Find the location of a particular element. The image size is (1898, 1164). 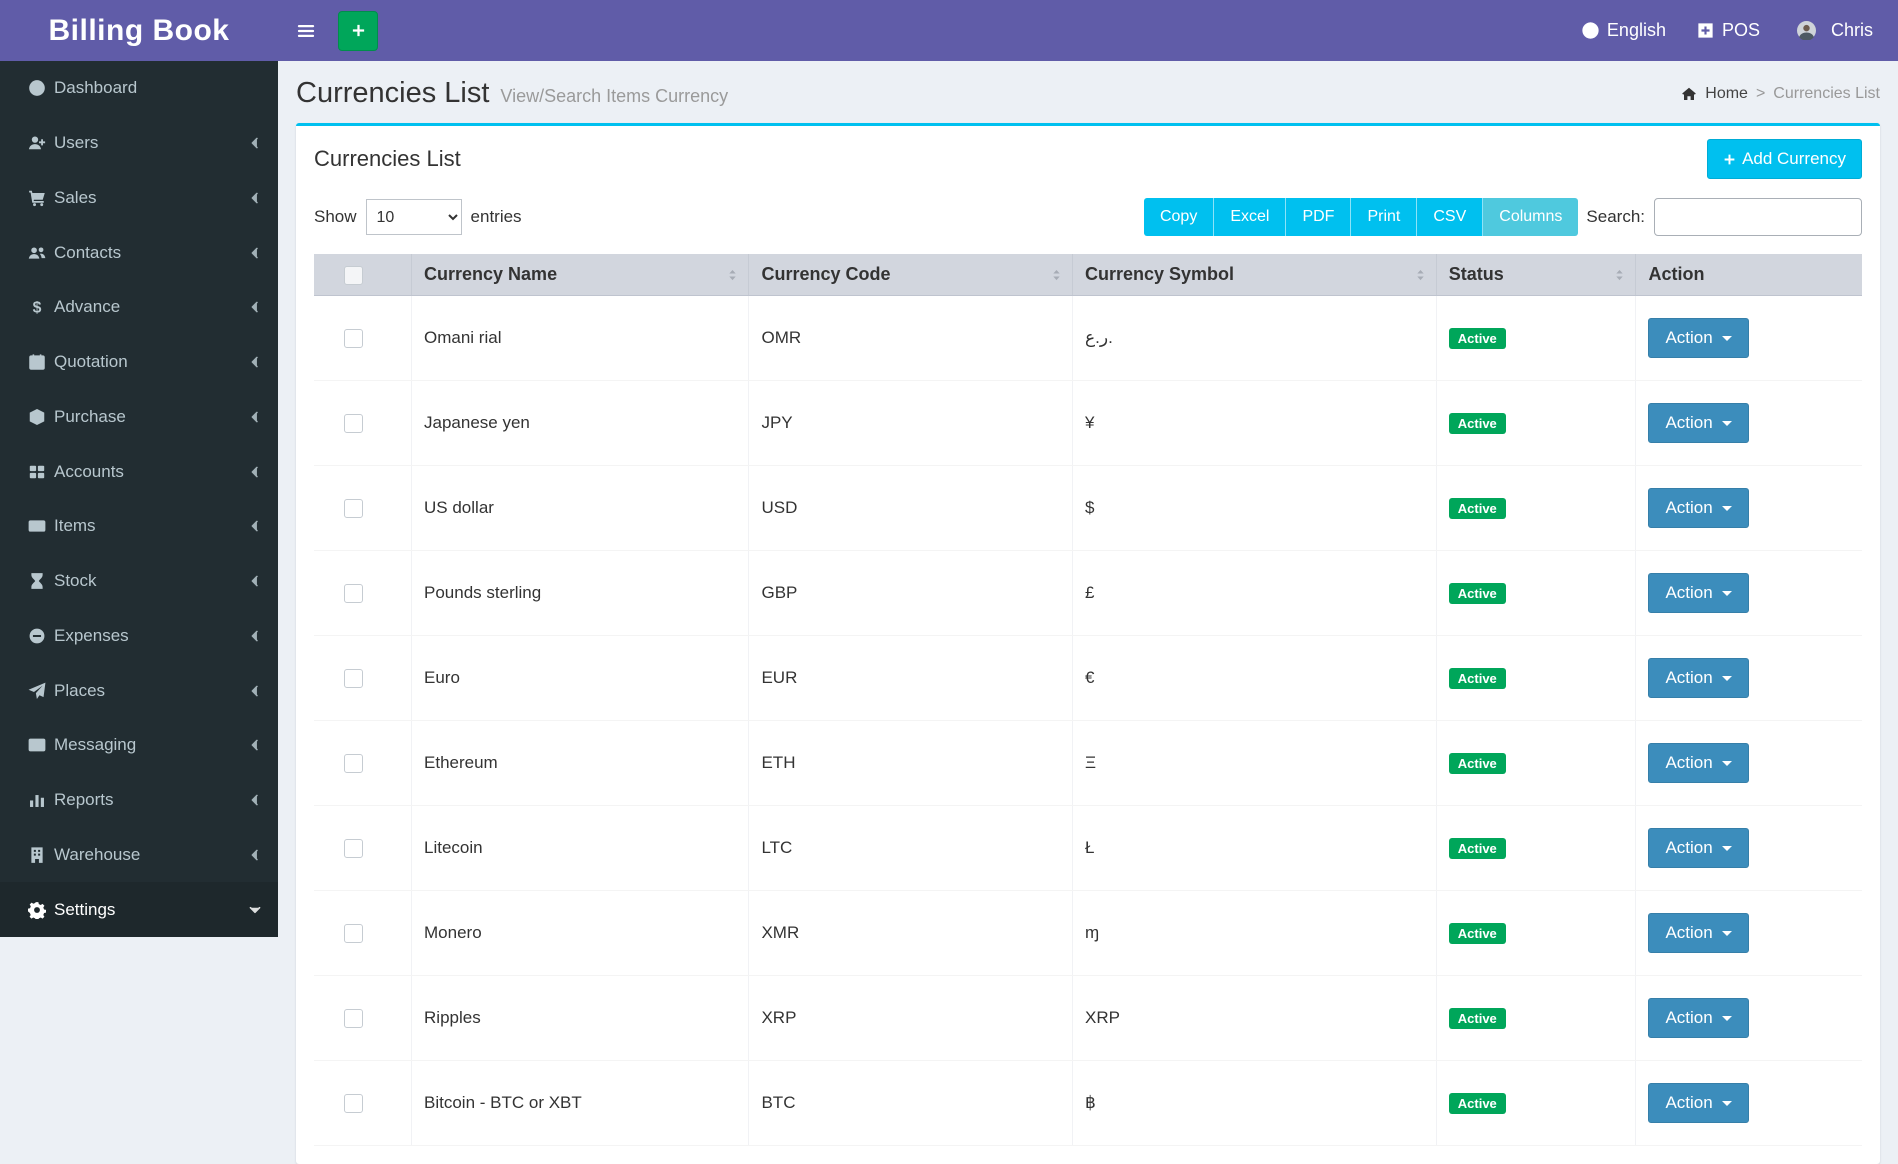

sidebar-item-advance: $ Advance is located at coordinates (139, 307).